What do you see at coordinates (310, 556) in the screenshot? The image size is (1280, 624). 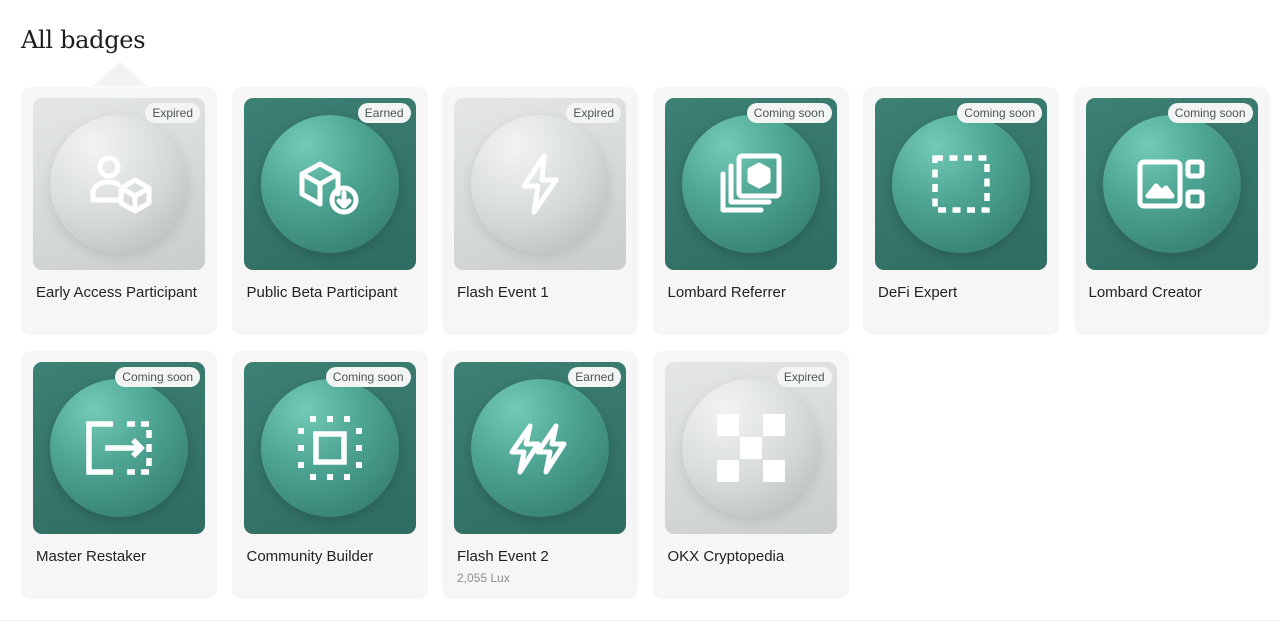 I see `badge-name: Community Builder` at bounding box center [310, 556].